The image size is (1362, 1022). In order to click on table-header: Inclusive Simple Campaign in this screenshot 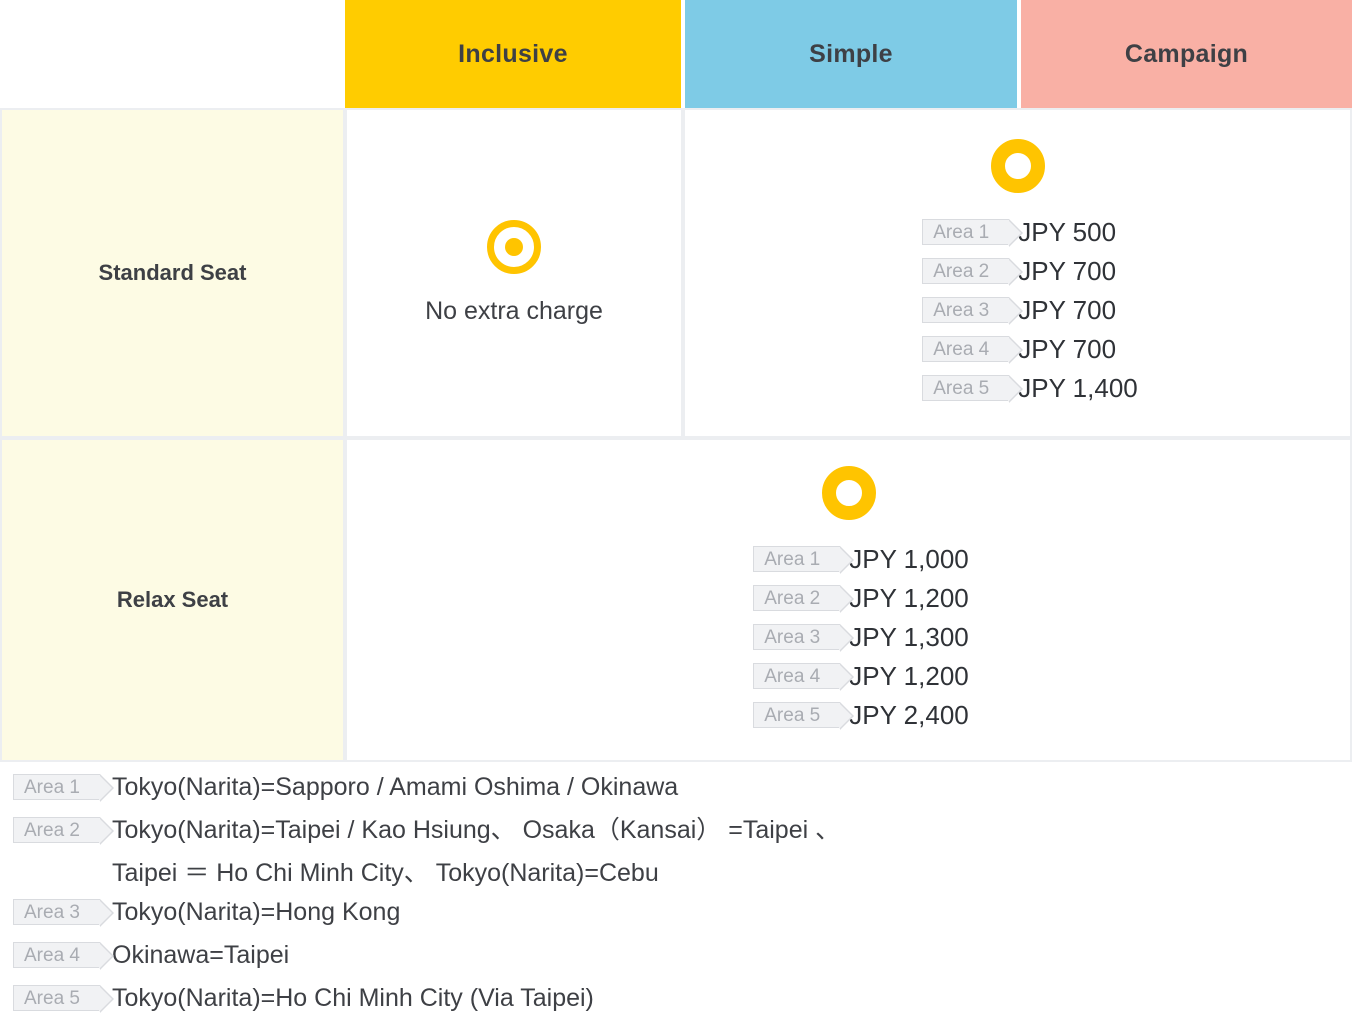, I will do `click(676, 54)`.